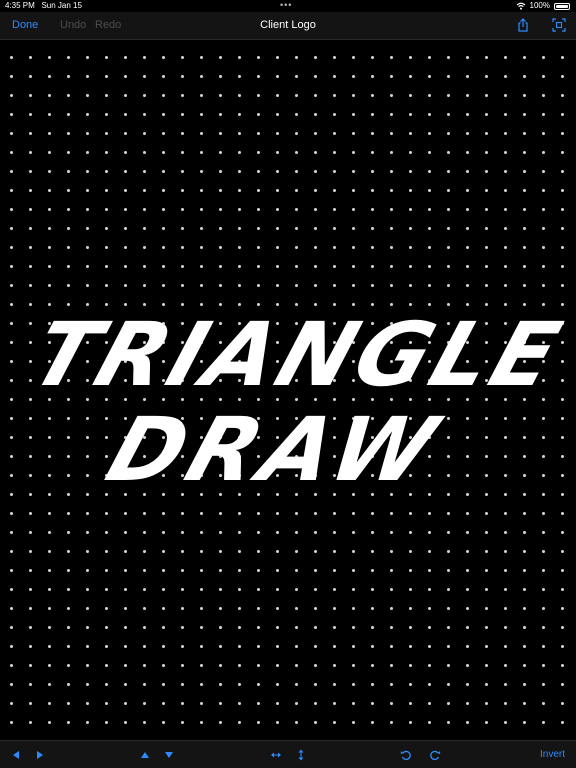 The width and height of the screenshot is (576, 768). I want to click on rotate-cw-icon, so click(435, 755).